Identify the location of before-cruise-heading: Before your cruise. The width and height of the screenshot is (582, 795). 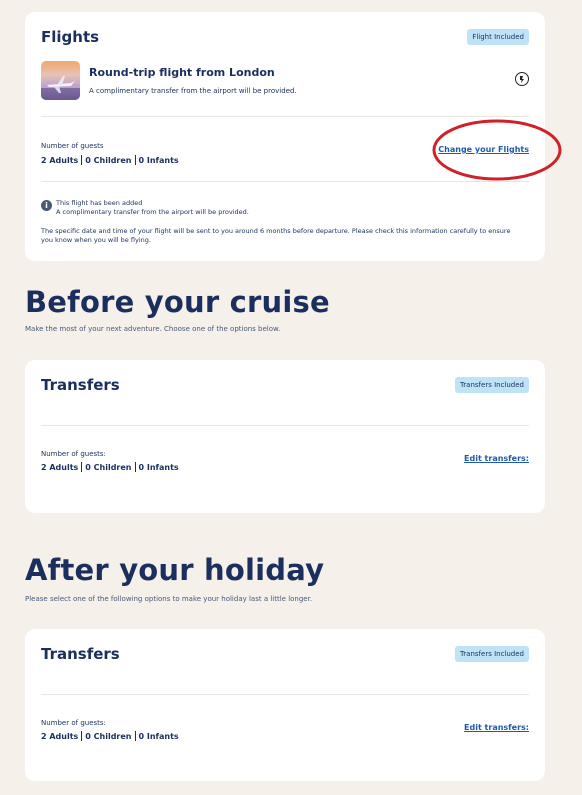
(177, 302).